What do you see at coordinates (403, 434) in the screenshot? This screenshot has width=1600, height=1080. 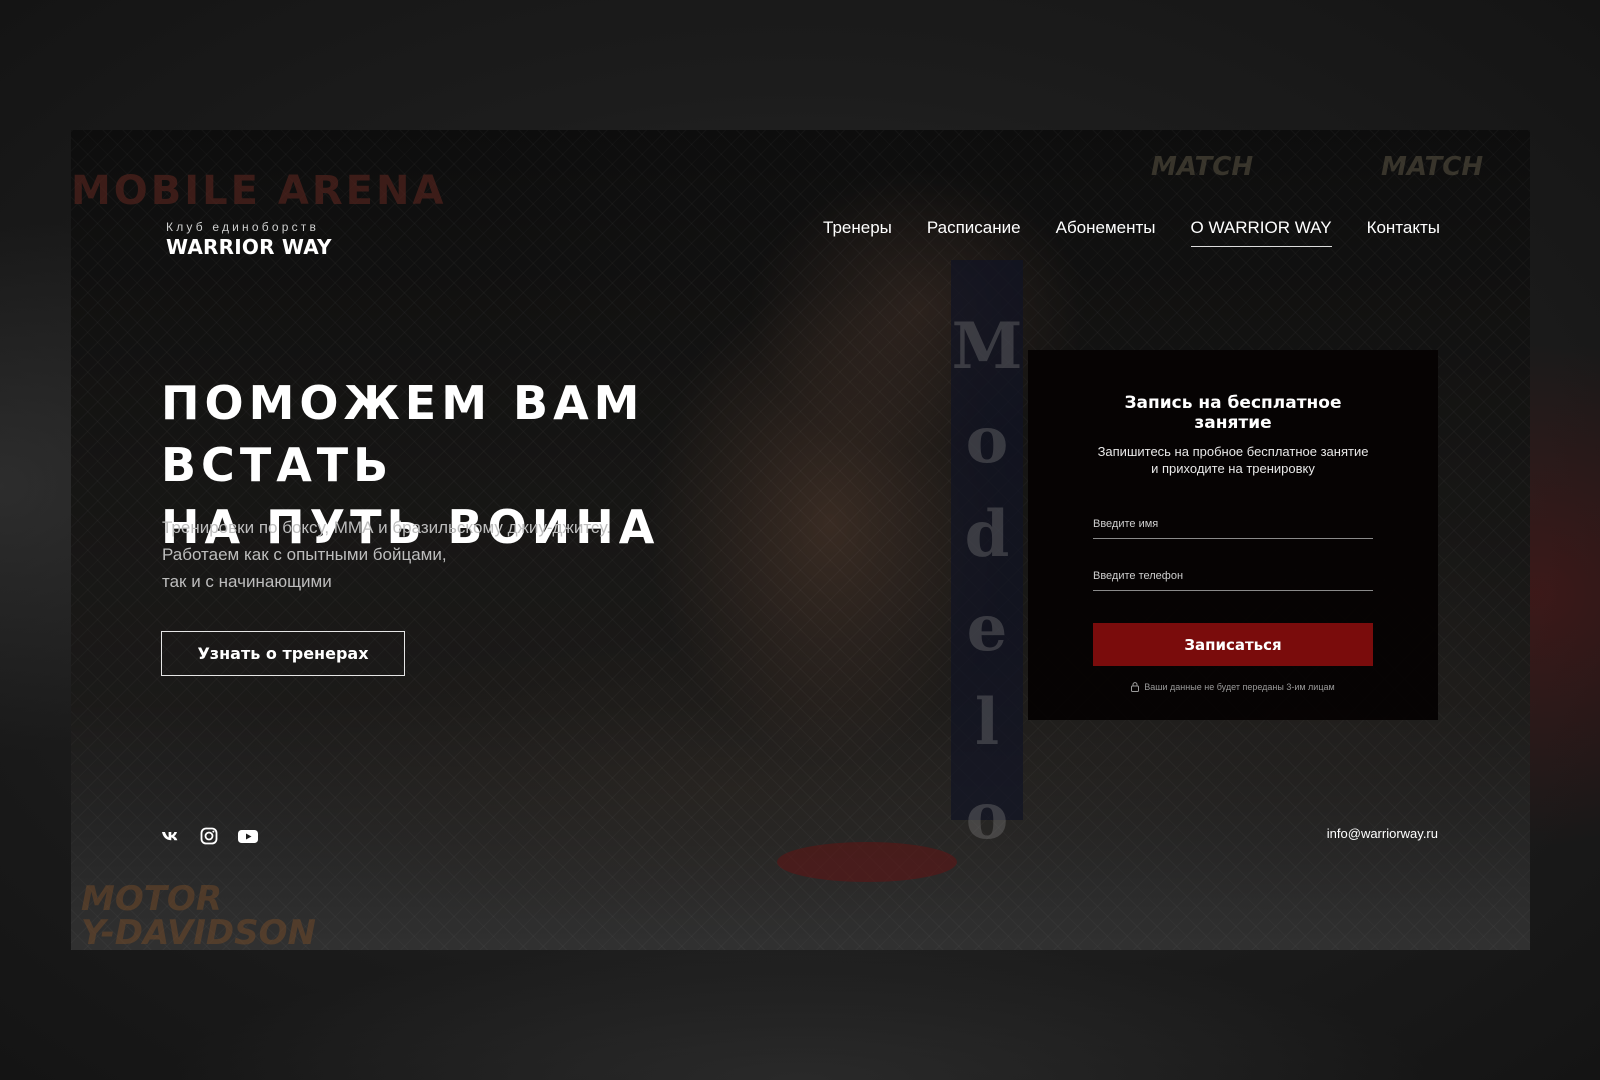 I see `hero-title-line: Поможем вам встать` at bounding box center [403, 434].